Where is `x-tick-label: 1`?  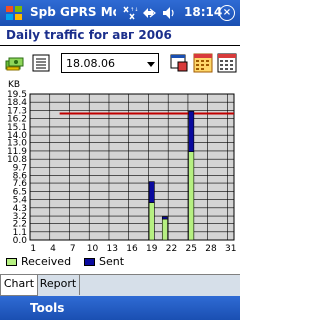
x-tick-label: 1 is located at coordinates (33, 249).